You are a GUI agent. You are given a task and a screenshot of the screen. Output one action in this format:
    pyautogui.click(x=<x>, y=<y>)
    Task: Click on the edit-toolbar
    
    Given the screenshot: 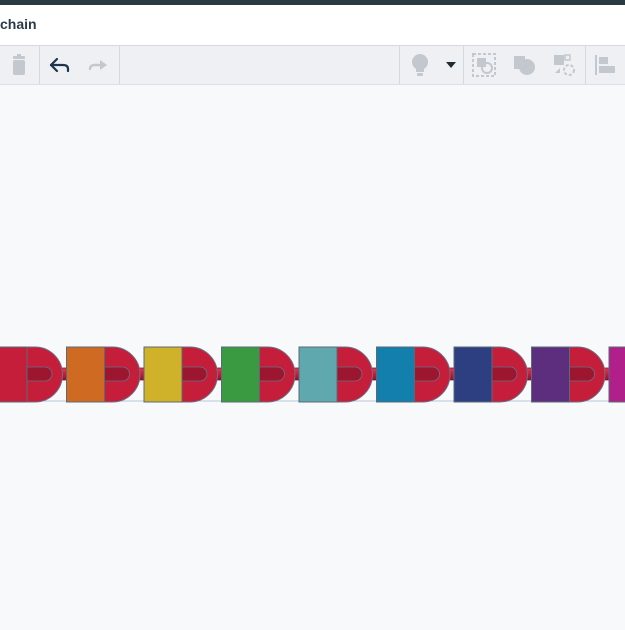 What is the action you would take?
    pyautogui.click(x=312, y=65)
    